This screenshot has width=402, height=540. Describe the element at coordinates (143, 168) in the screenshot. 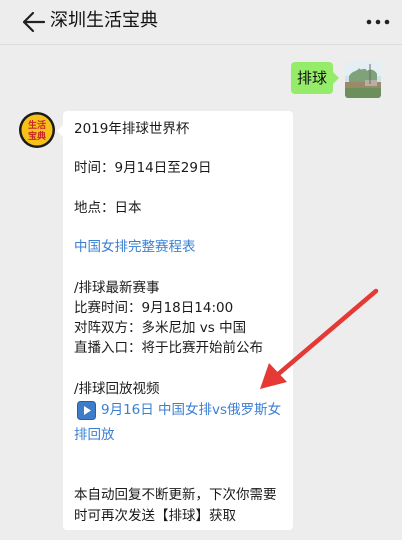

I see `event-time: 时间：9月14日至29日` at that location.